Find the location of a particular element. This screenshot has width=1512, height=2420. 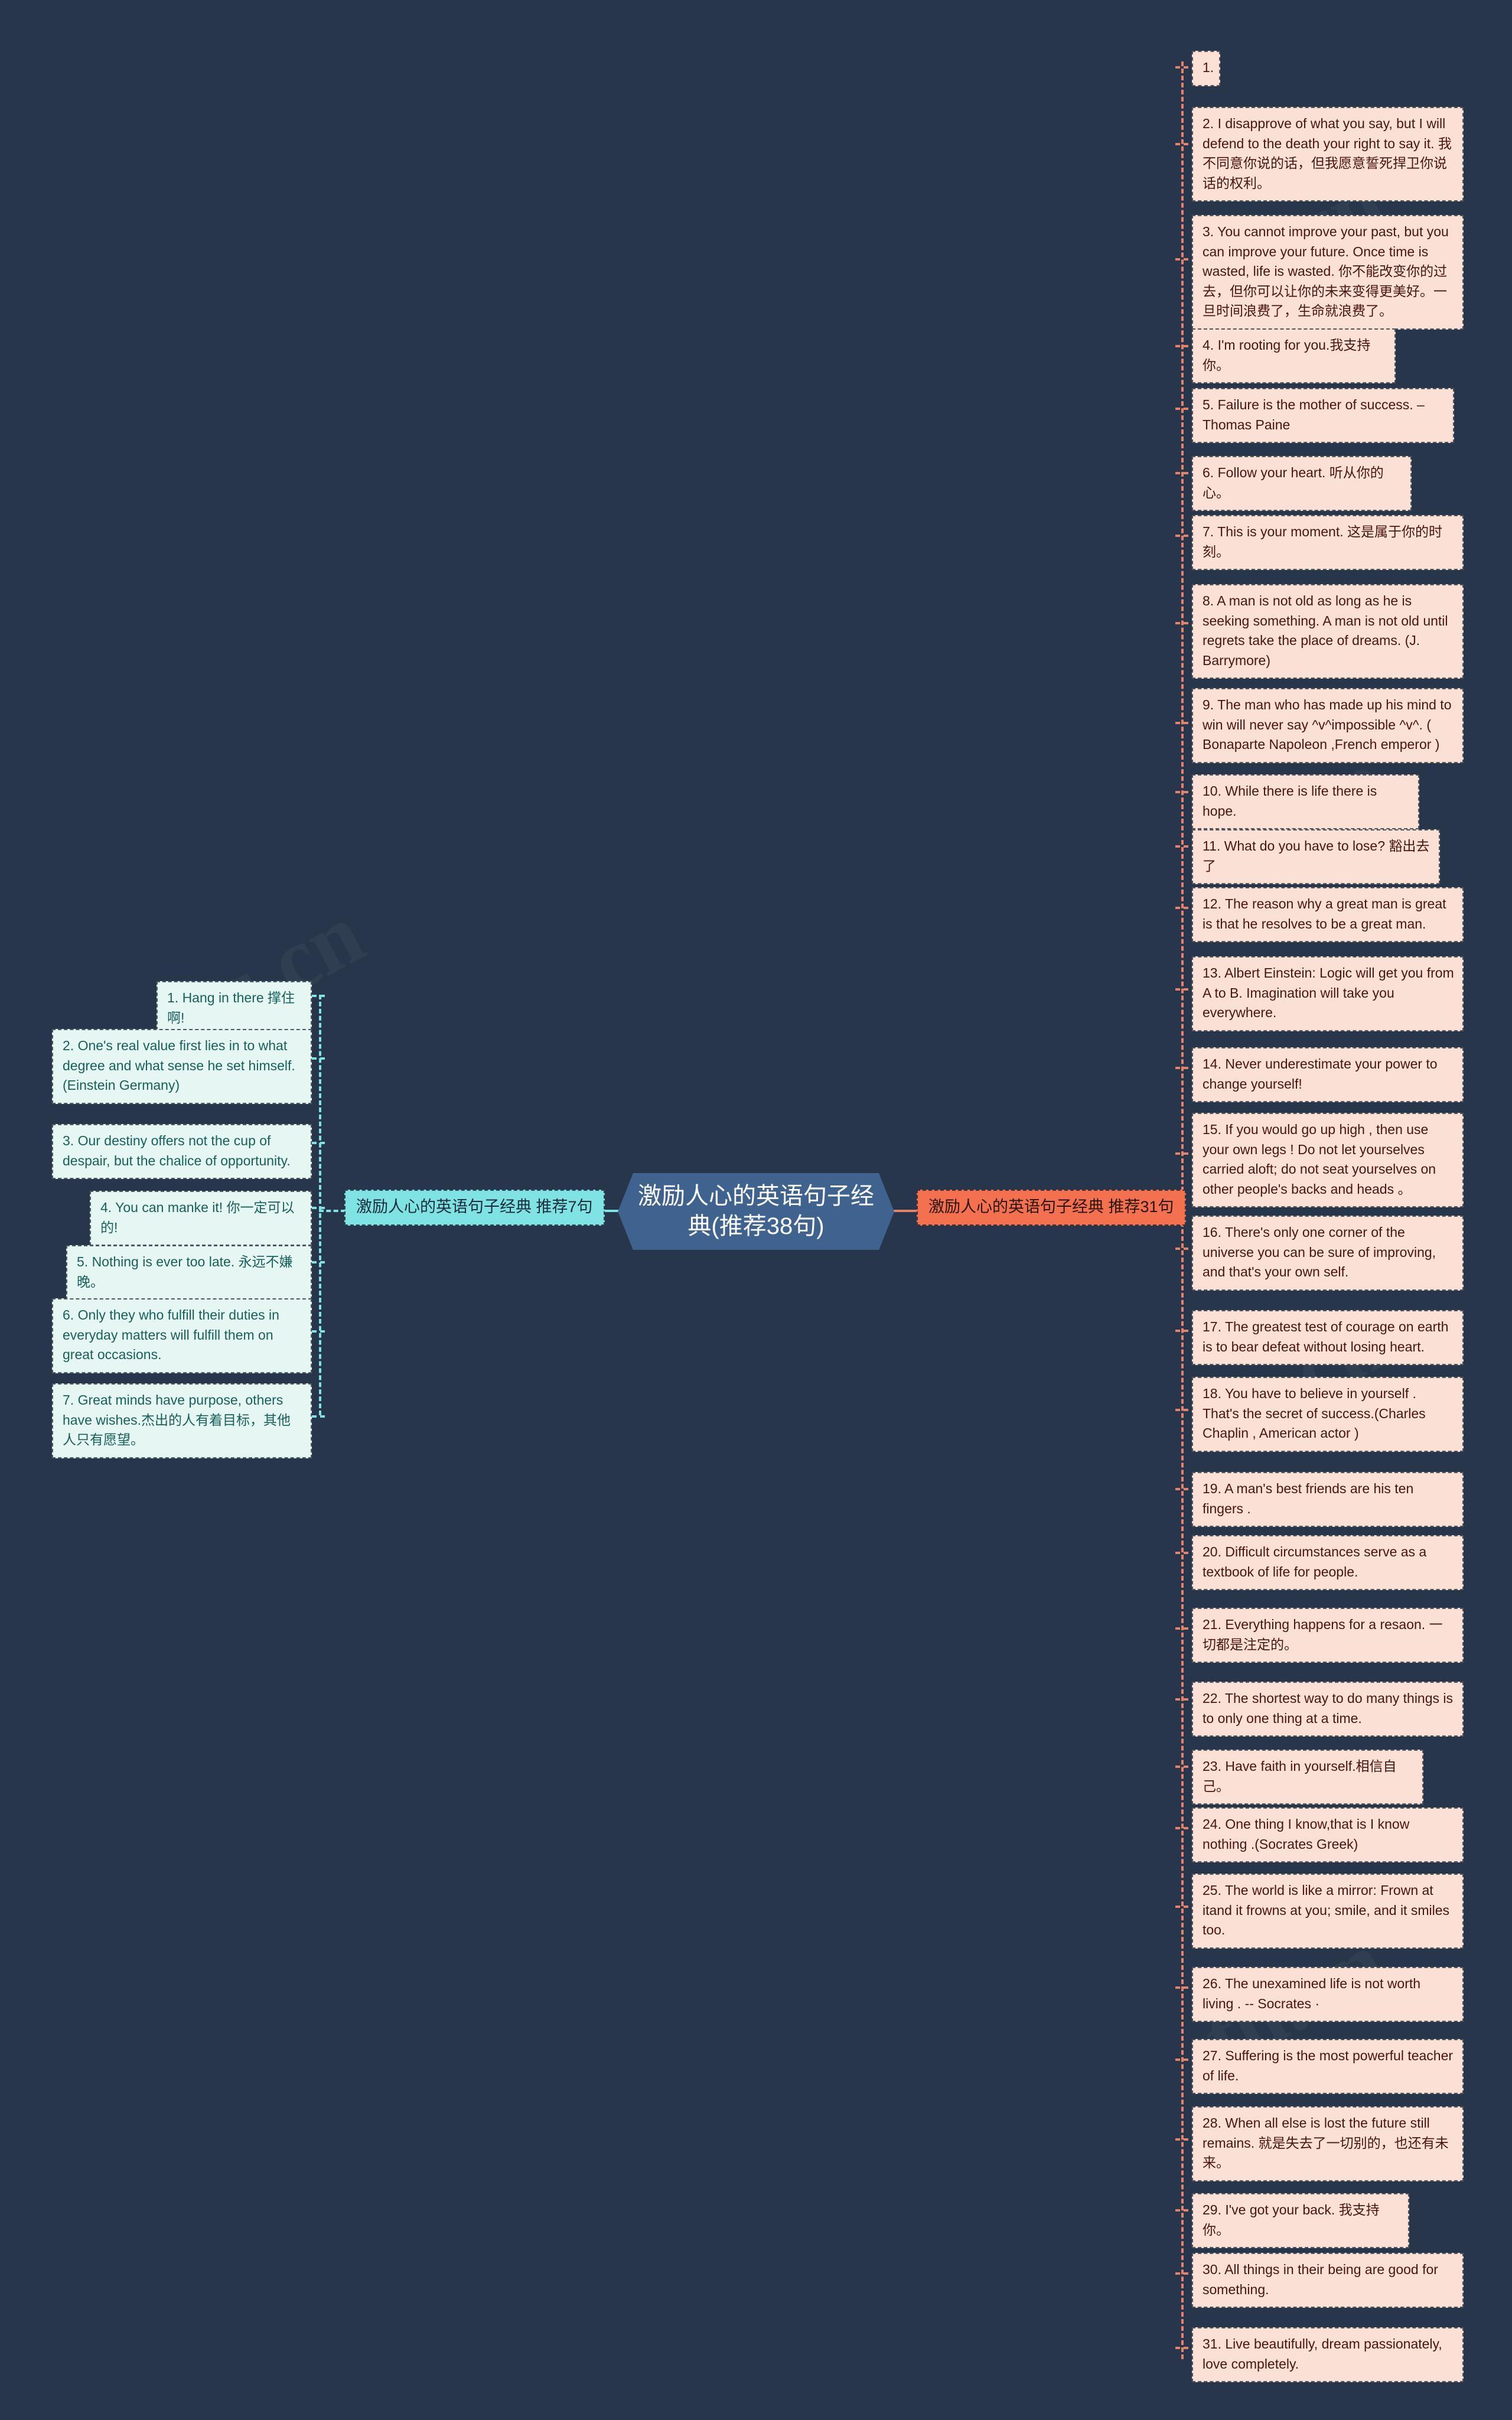

branch-node-right: 激励人心的英语句子经典 推荐31句 is located at coordinates (1051, 1208).